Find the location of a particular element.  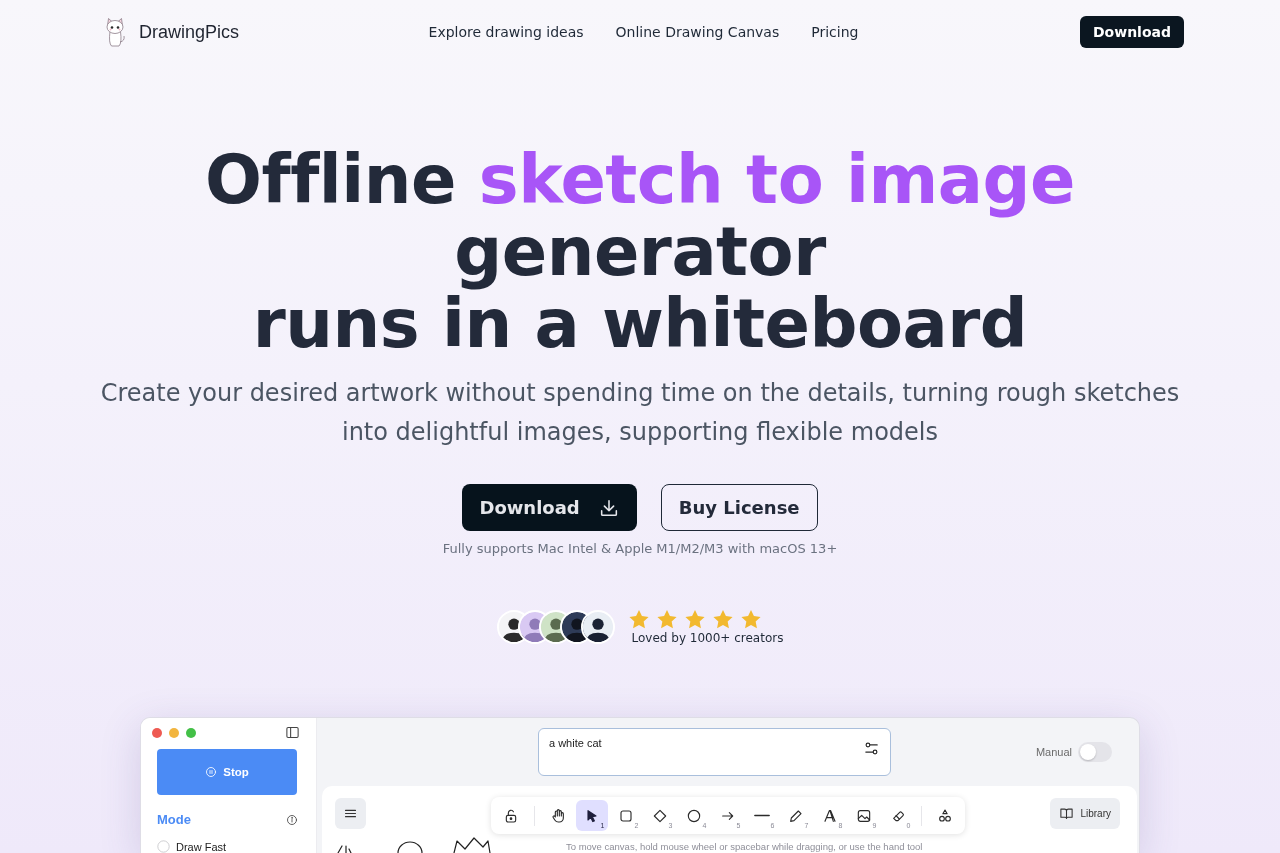

radio-icon is located at coordinates (163, 846).